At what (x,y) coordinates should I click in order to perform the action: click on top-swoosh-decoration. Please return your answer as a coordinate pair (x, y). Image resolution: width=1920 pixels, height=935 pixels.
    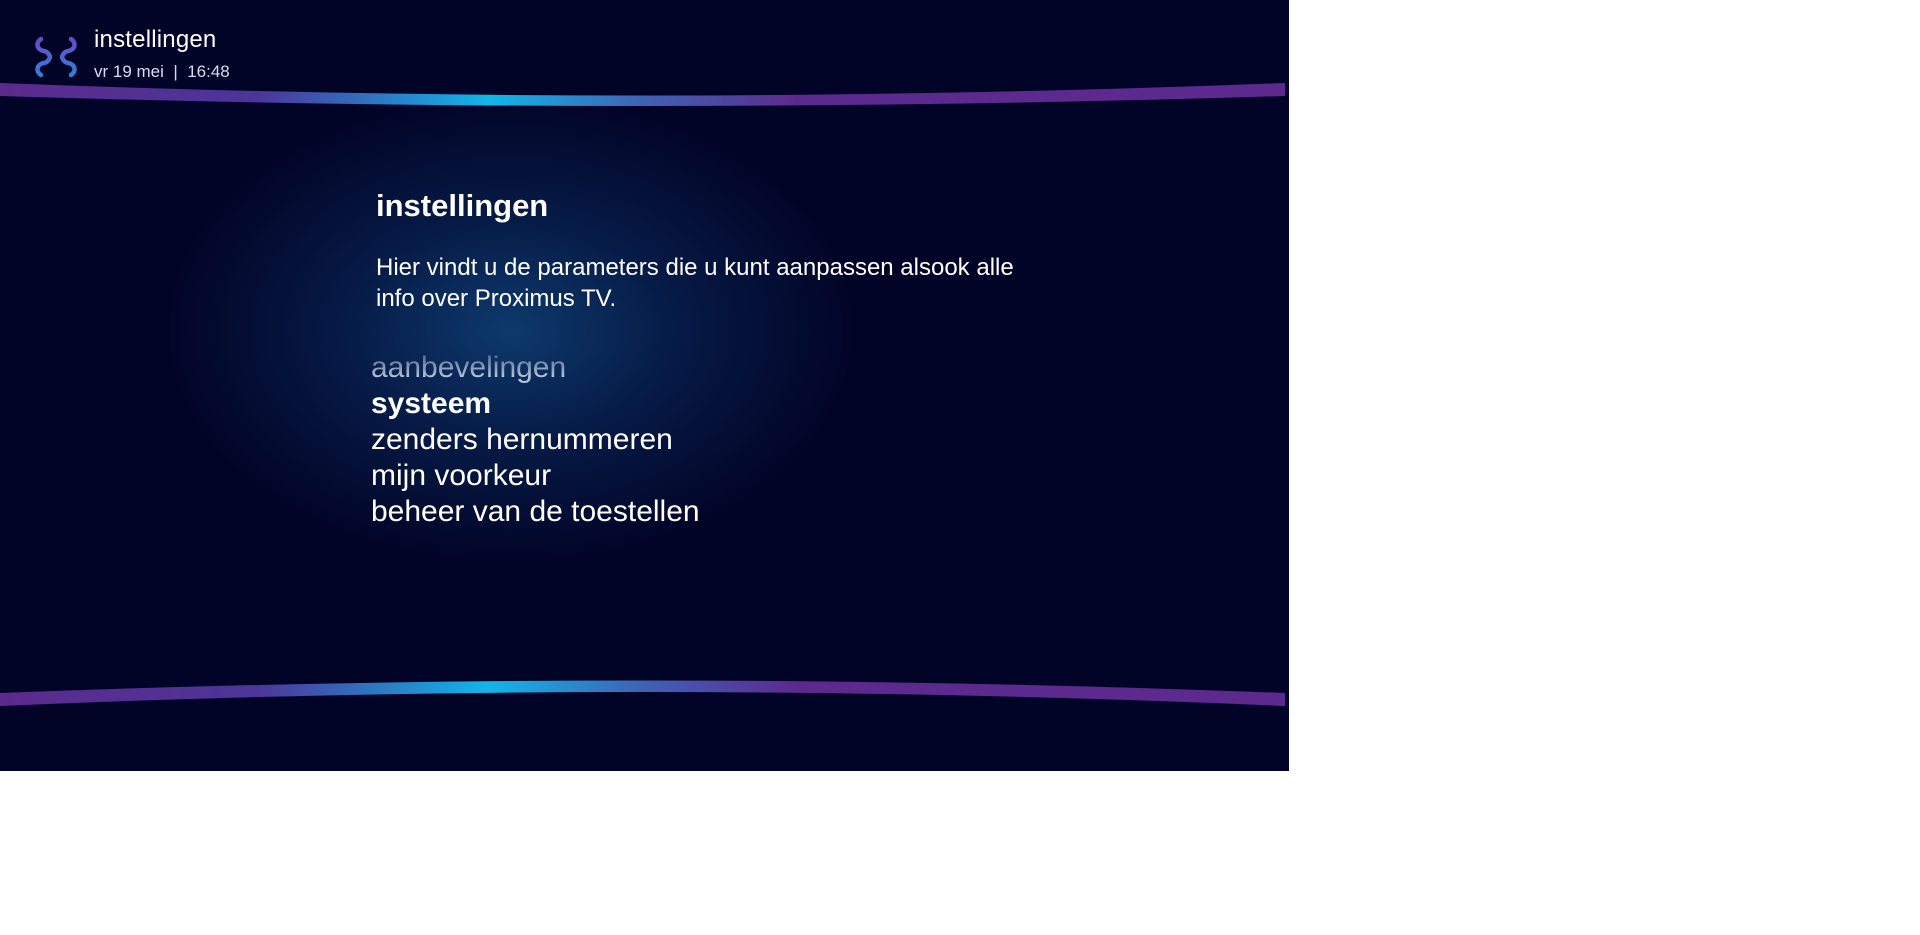
    Looking at the image, I should click on (642, 94).